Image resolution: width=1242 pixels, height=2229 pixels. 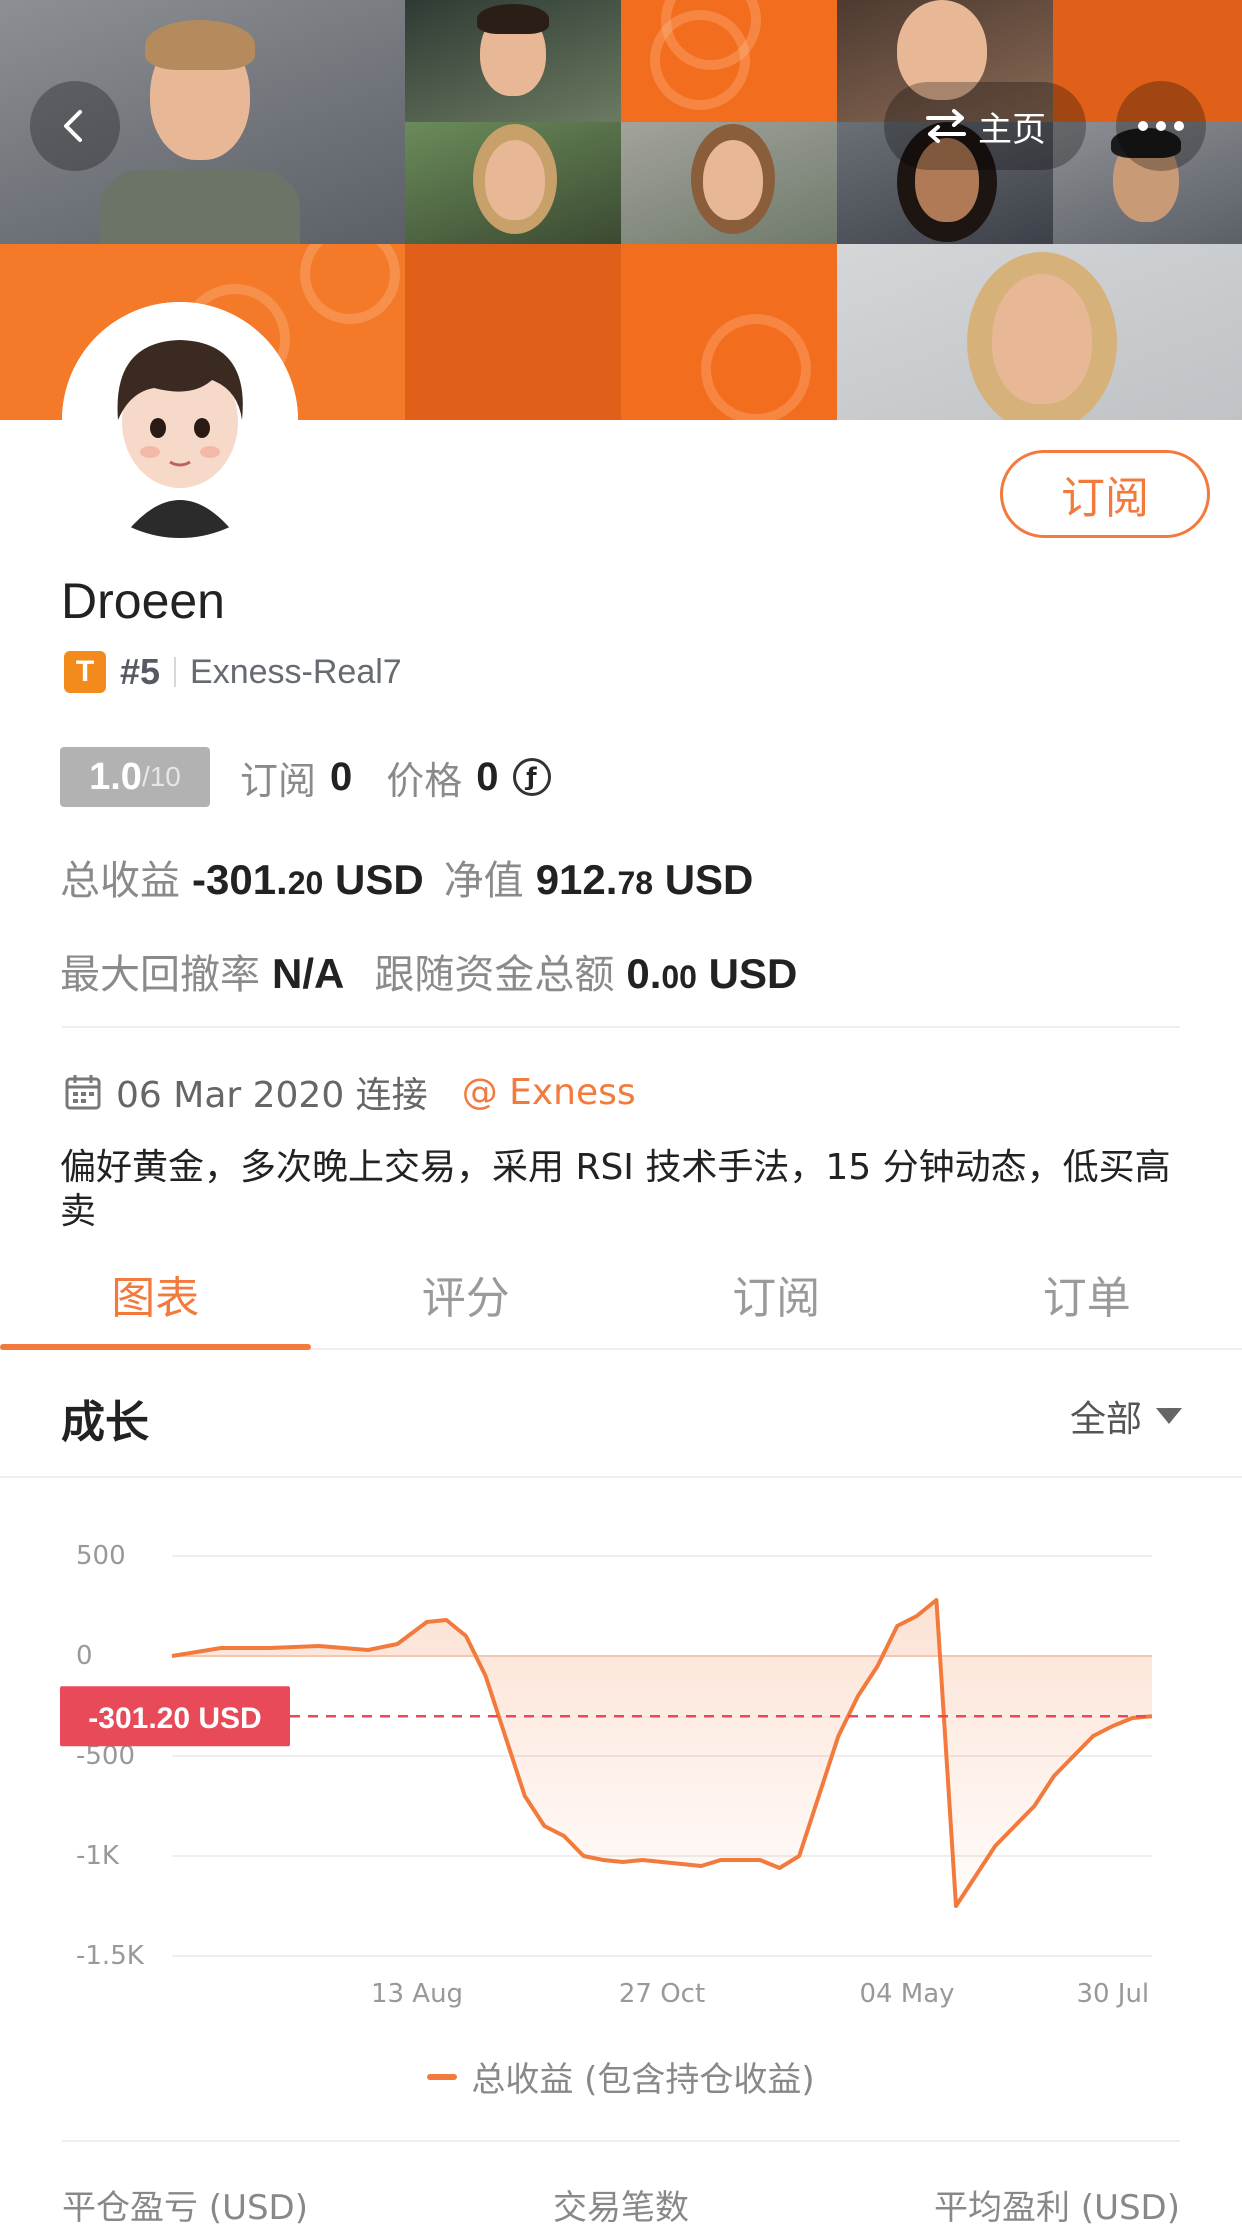 What do you see at coordinates (1087, 1294) in the screenshot?
I see `tab-orders: 订单` at bounding box center [1087, 1294].